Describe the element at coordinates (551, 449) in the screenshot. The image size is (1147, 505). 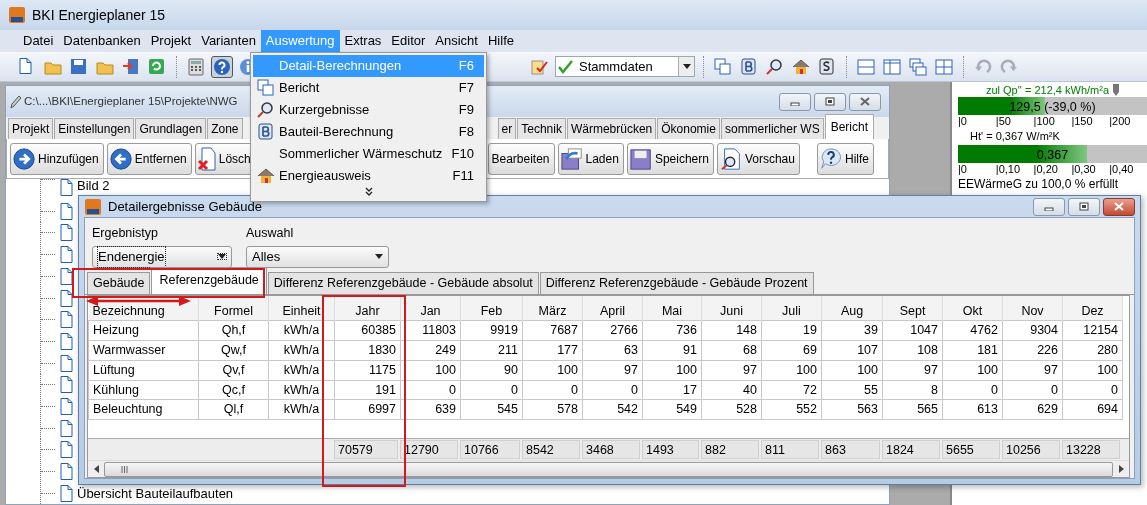
I see `total-cell: 8542` at that location.